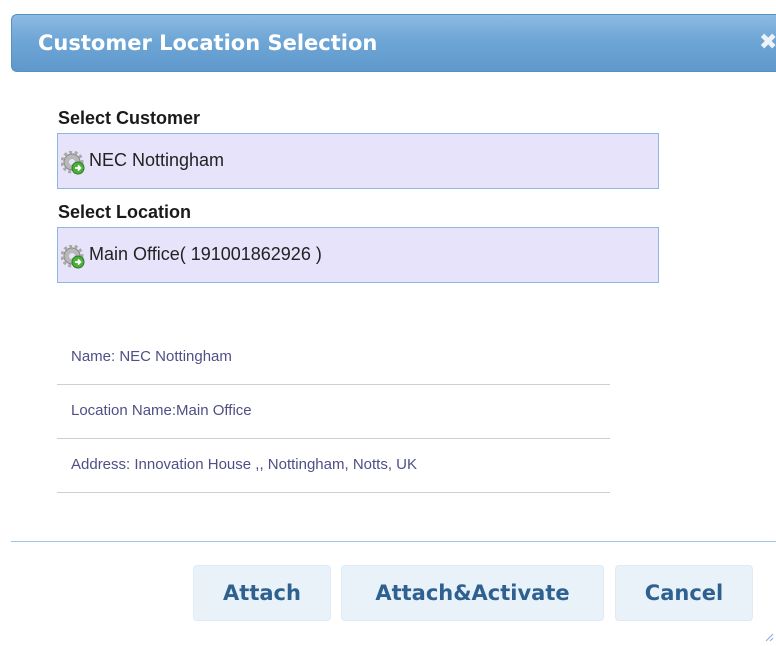  I want to click on detail-row-name: Name: NEC Nottingham, so click(333, 358).